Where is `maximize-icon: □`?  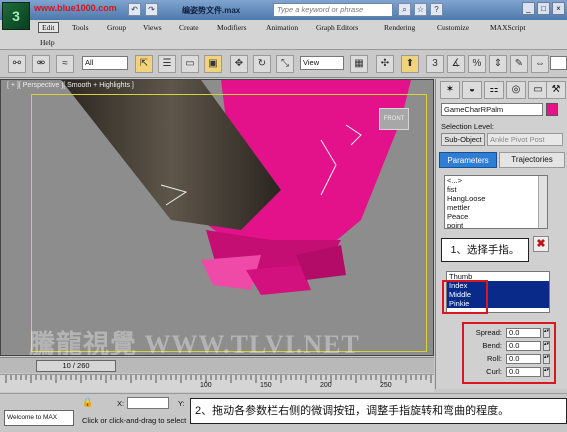
maximize-icon: □ is located at coordinates (543, 8).